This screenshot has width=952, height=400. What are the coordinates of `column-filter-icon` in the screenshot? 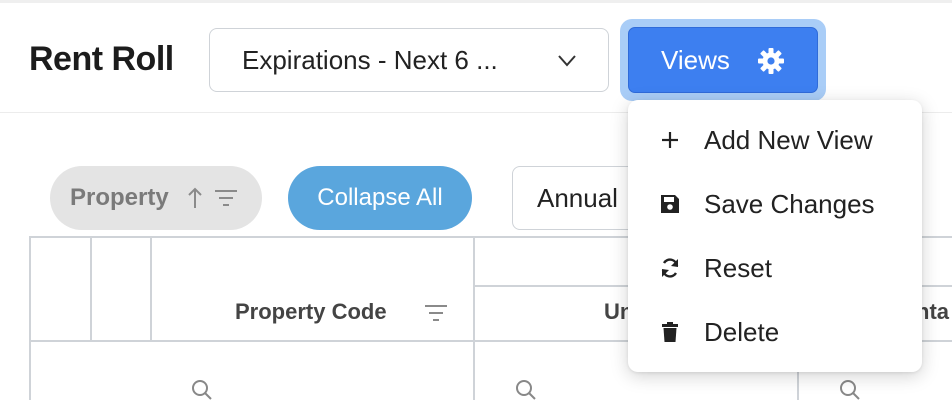 It's located at (436, 313).